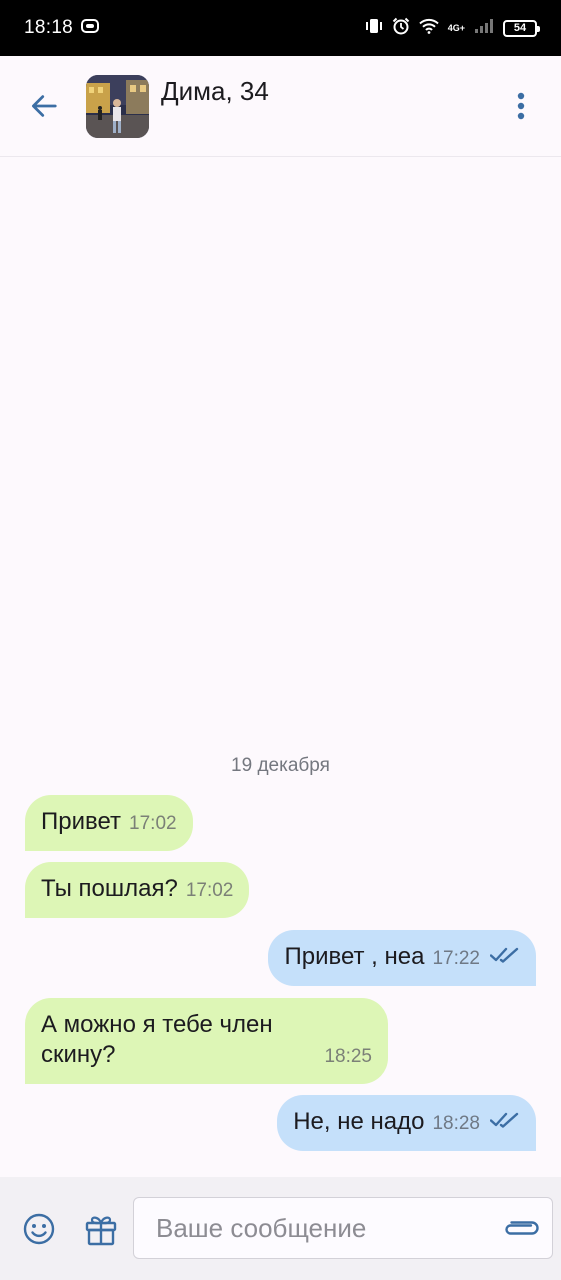 Image resolution: width=561 pixels, height=1280 pixels. I want to click on status-left: 18:18, so click(62, 28).